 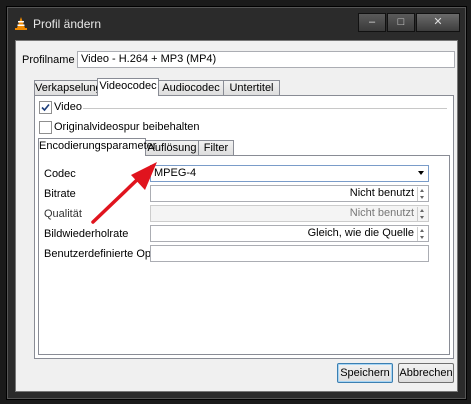 I want to click on bitrate-value: Nicht benutzt, so click(x=381, y=193).